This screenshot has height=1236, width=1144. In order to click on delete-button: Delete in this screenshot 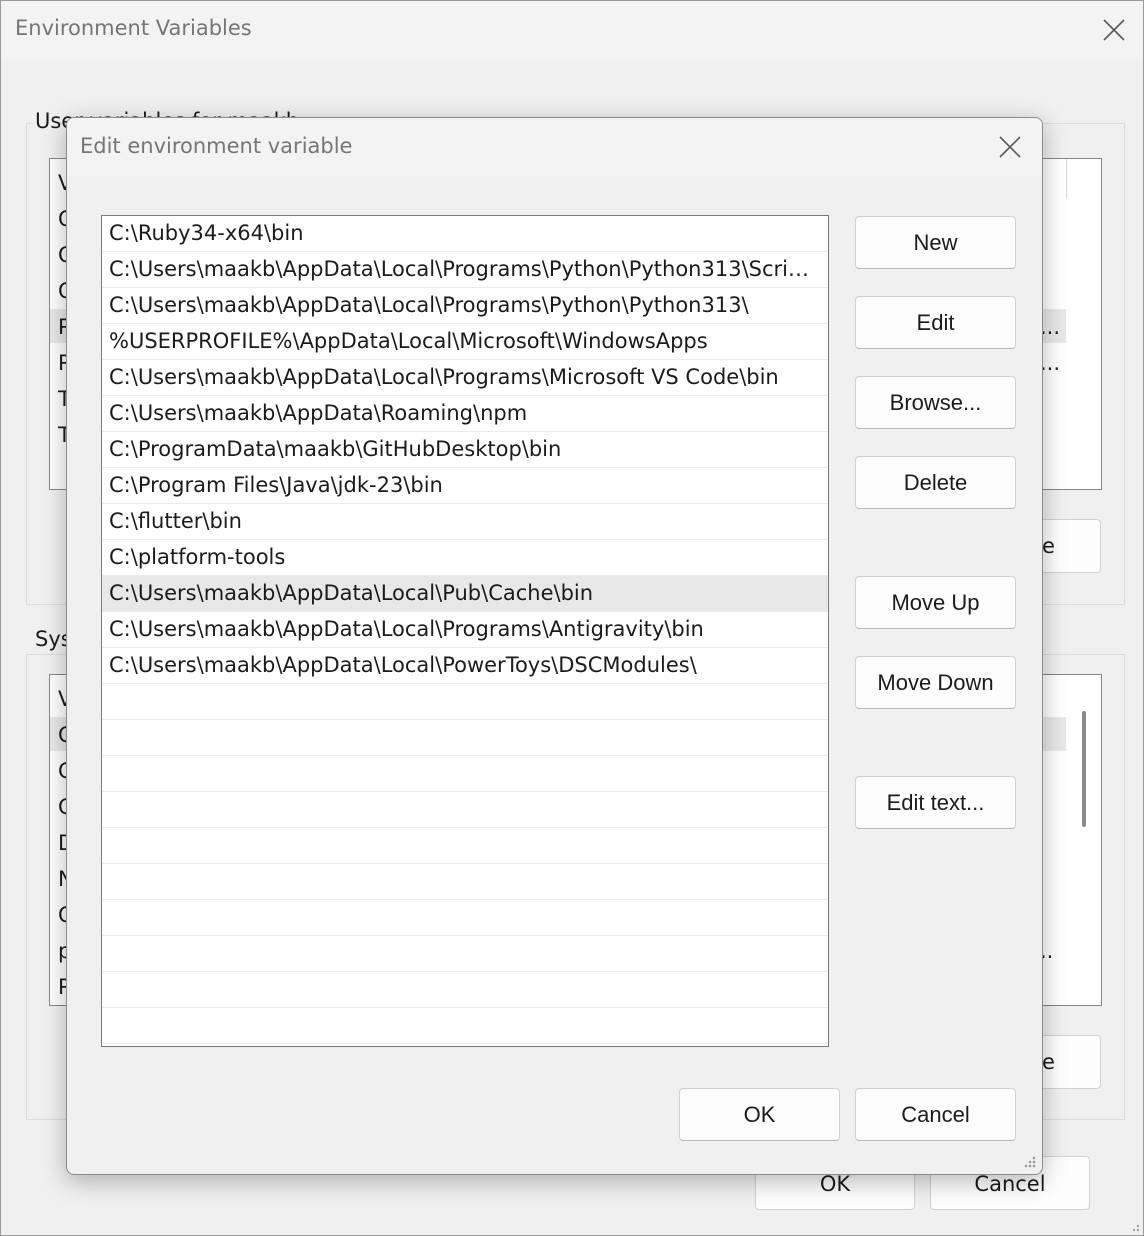, I will do `click(935, 482)`.